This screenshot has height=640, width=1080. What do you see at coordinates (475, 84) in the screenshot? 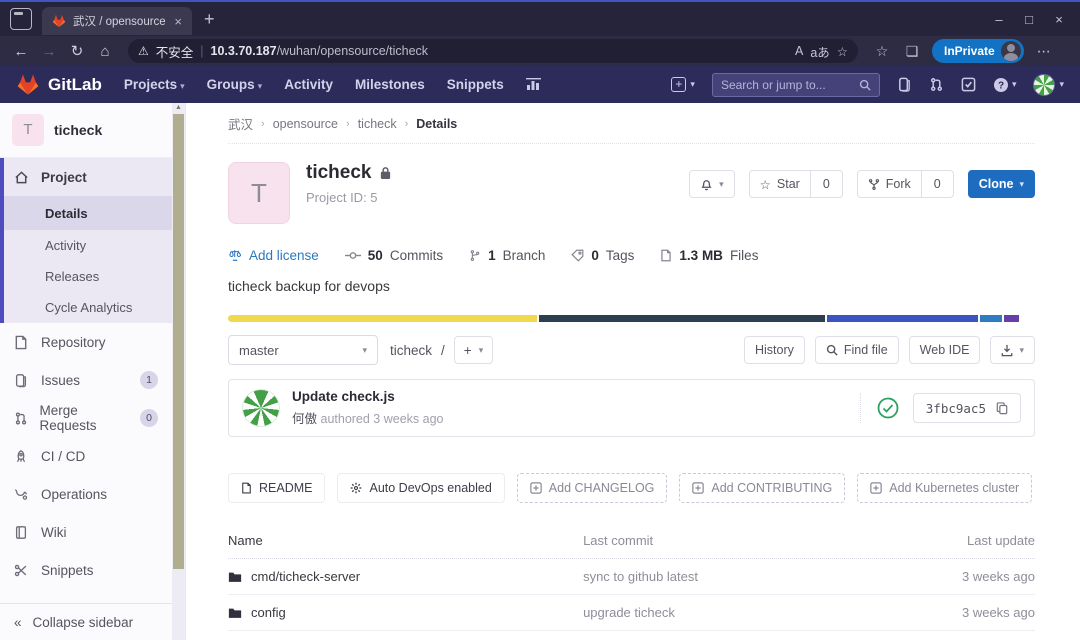
I see `nav-snippets: Snippets` at bounding box center [475, 84].